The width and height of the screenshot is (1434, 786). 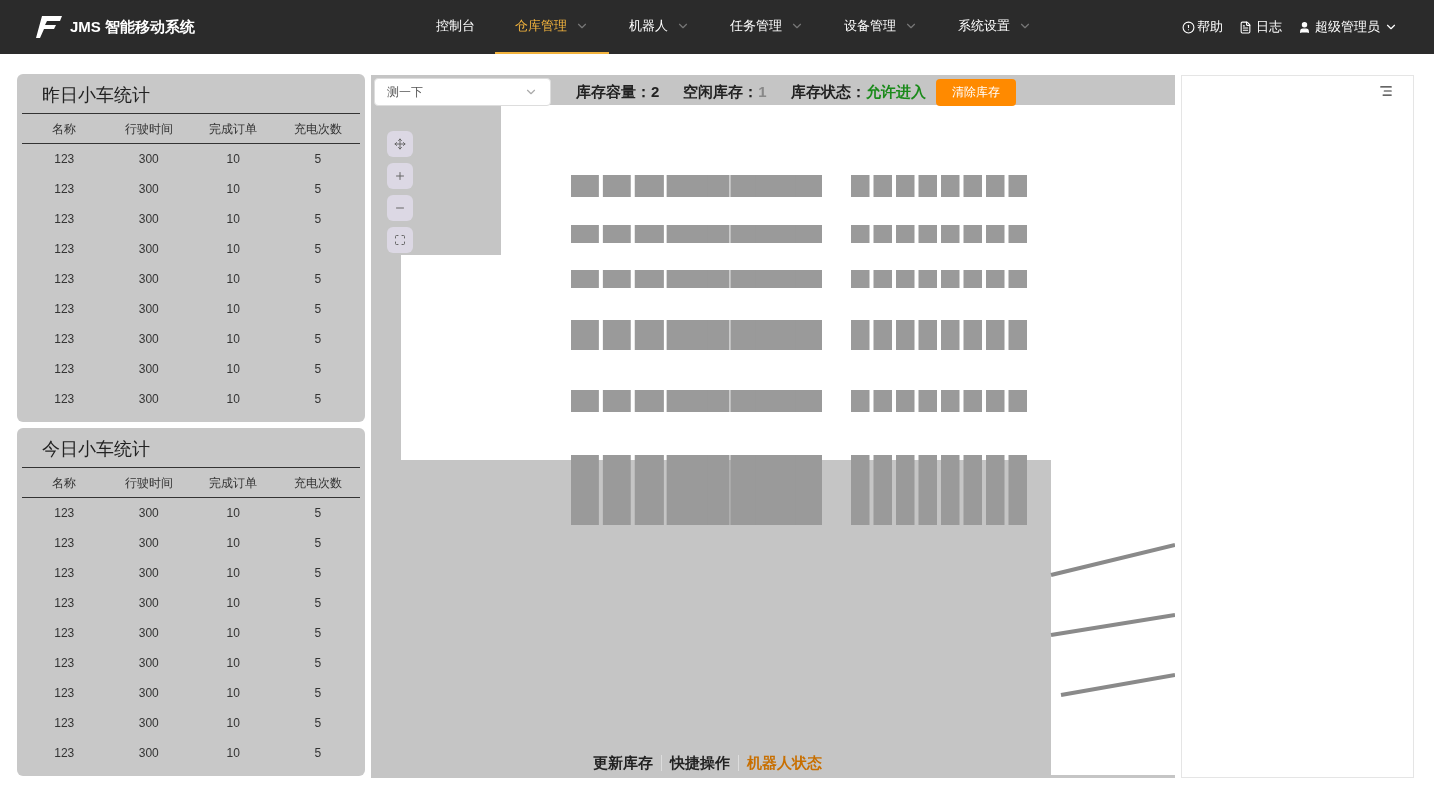 What do you see at coordinates (1348, 27) in the screenshot?
I see `user-menu: 超级管理员` at bounding box center [1348, 27].